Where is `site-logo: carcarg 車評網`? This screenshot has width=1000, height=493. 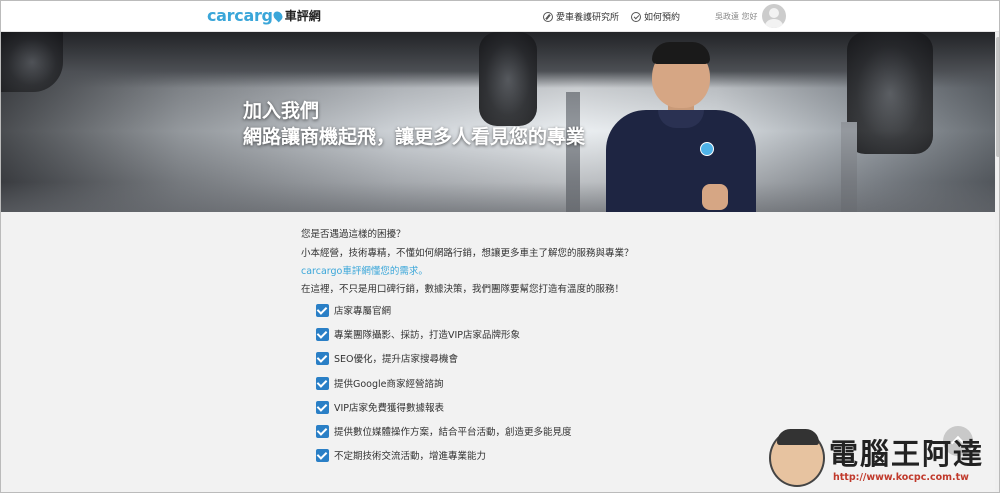 site-logo: carcarg 車評網 is located at coordinates (264, 15).